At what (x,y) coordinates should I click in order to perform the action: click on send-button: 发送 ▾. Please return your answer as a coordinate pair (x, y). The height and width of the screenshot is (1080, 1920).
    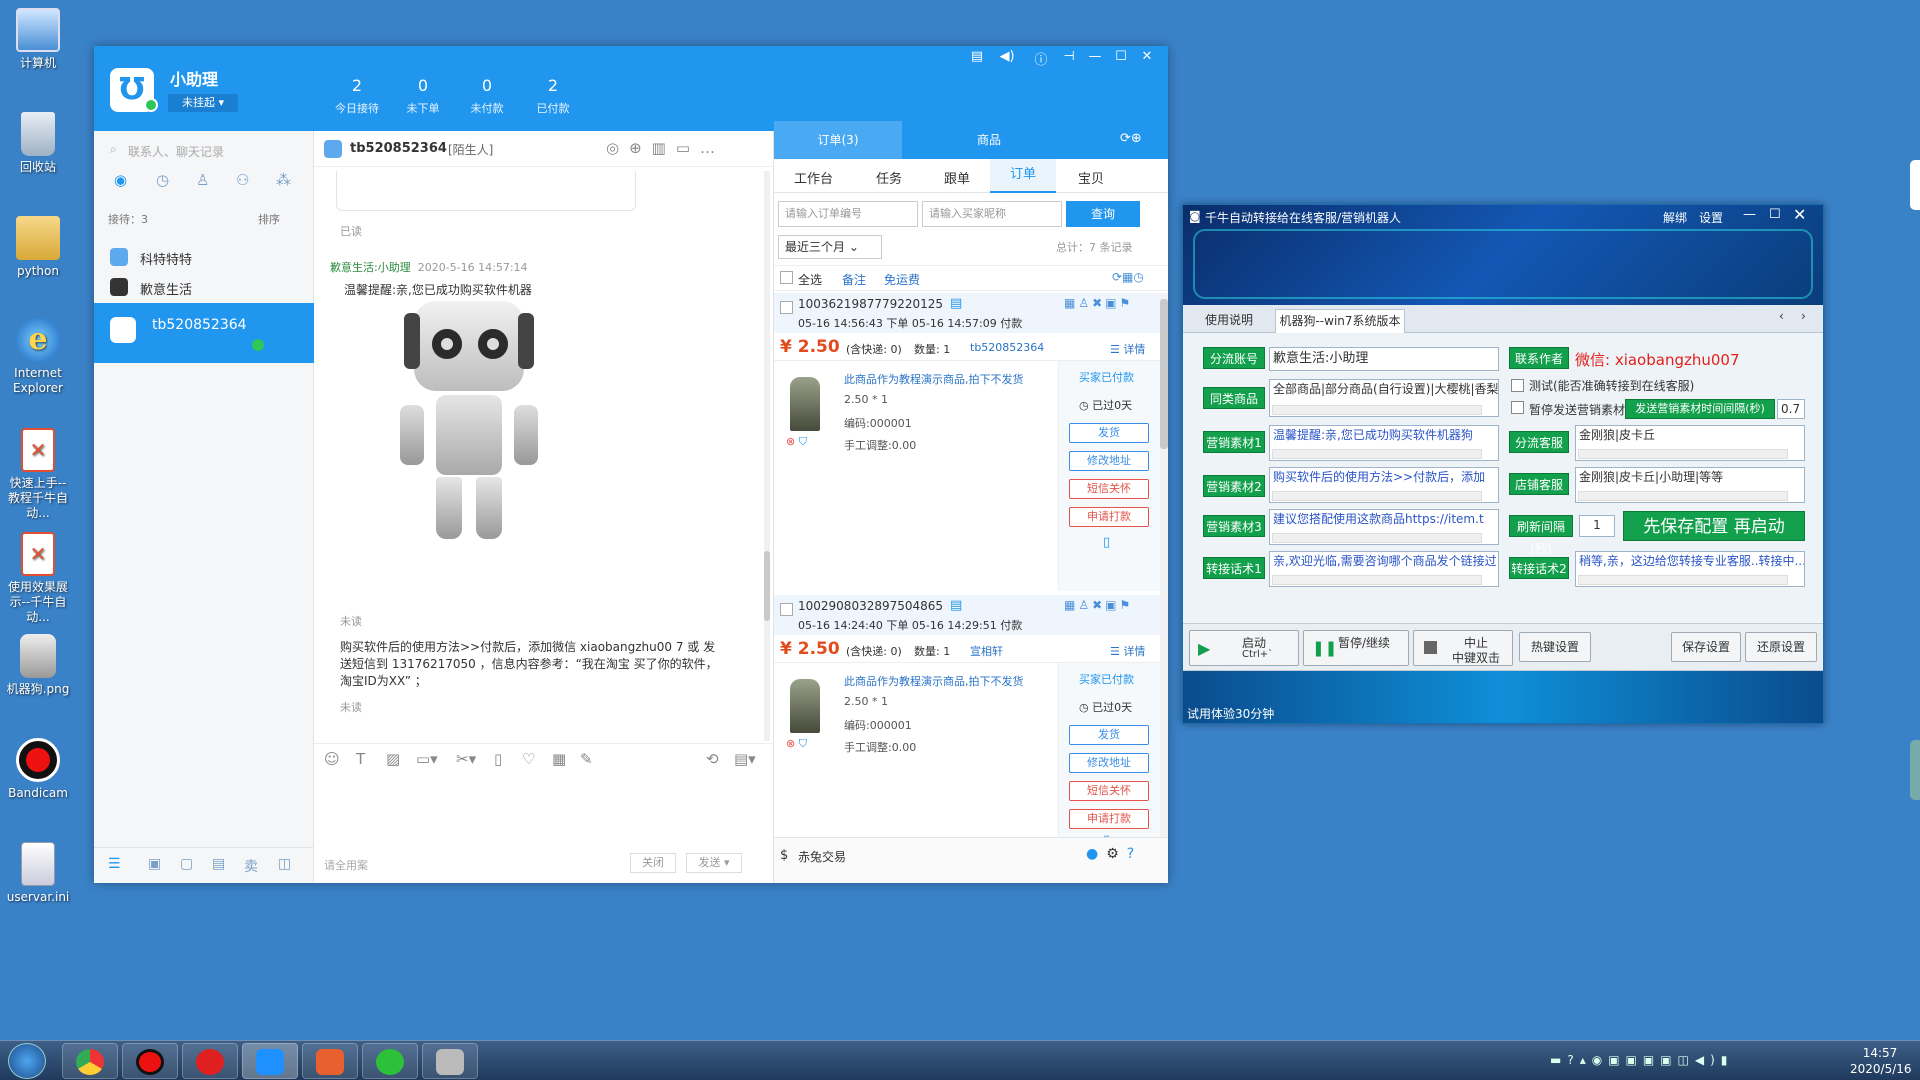
    Looking at the image, I should click on (714, 863).